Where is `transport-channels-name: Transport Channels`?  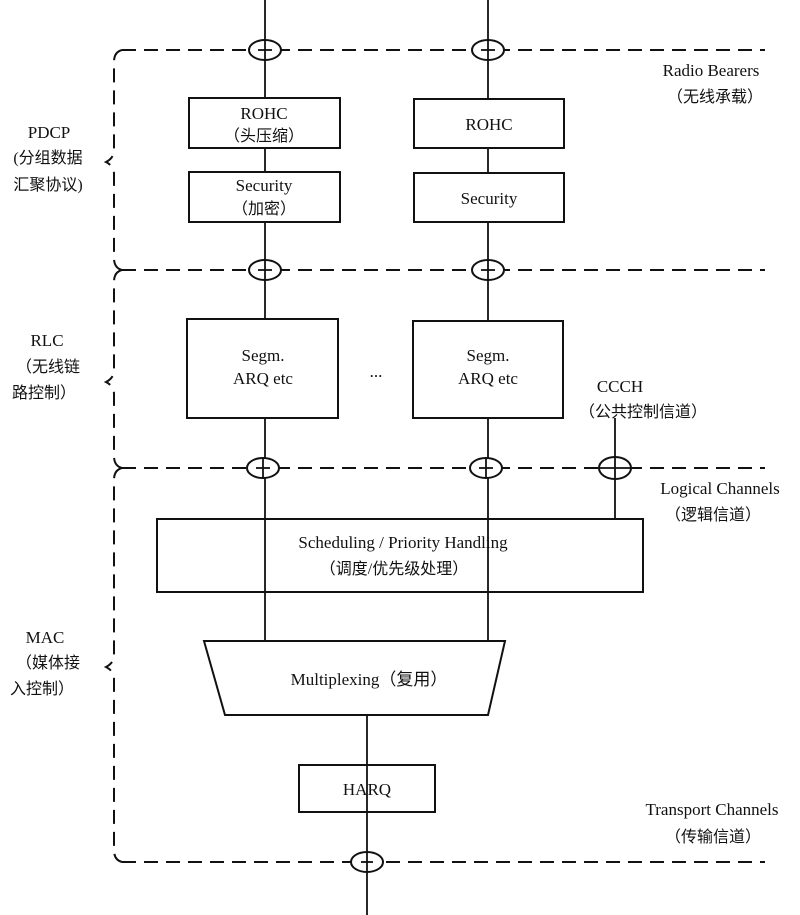
transport-channels-name: Transport Channels is located at coordinates (711, 809).